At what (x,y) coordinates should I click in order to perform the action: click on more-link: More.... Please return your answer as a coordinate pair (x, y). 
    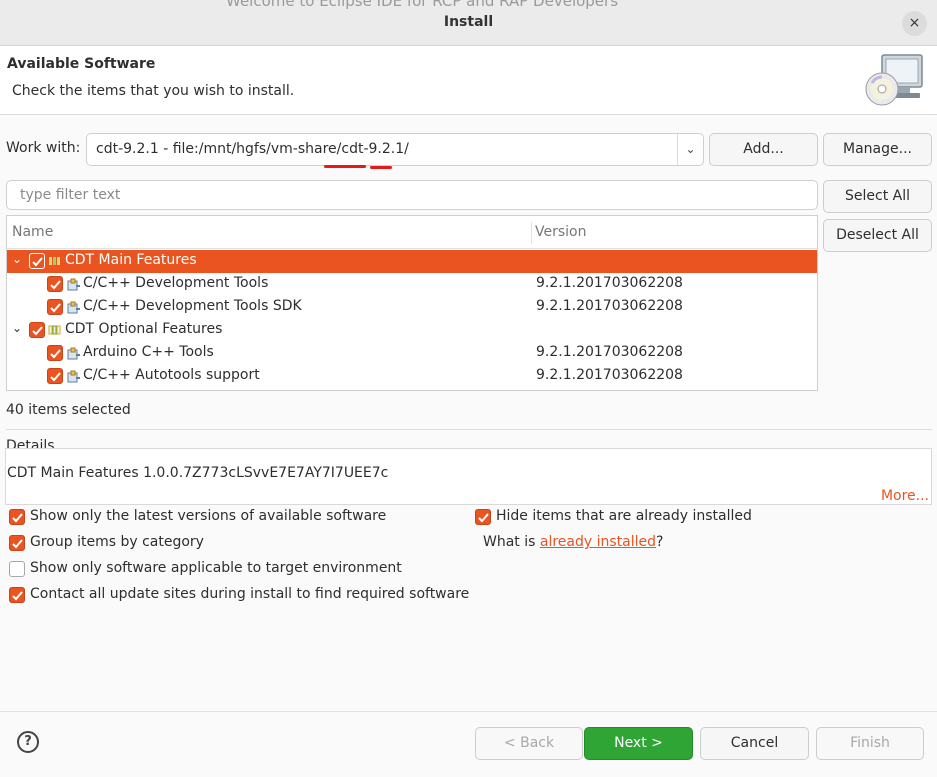
    Looking at the image, I should click on (905, 496).